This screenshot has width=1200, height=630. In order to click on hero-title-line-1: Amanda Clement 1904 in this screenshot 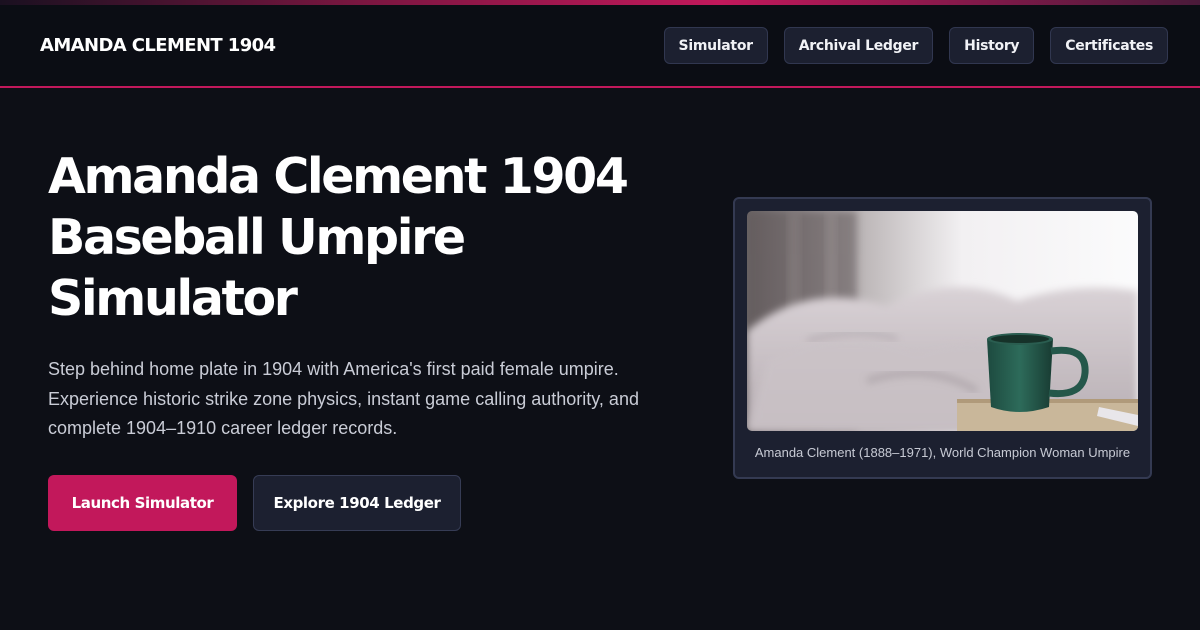, I will do `click(338, 176)`.